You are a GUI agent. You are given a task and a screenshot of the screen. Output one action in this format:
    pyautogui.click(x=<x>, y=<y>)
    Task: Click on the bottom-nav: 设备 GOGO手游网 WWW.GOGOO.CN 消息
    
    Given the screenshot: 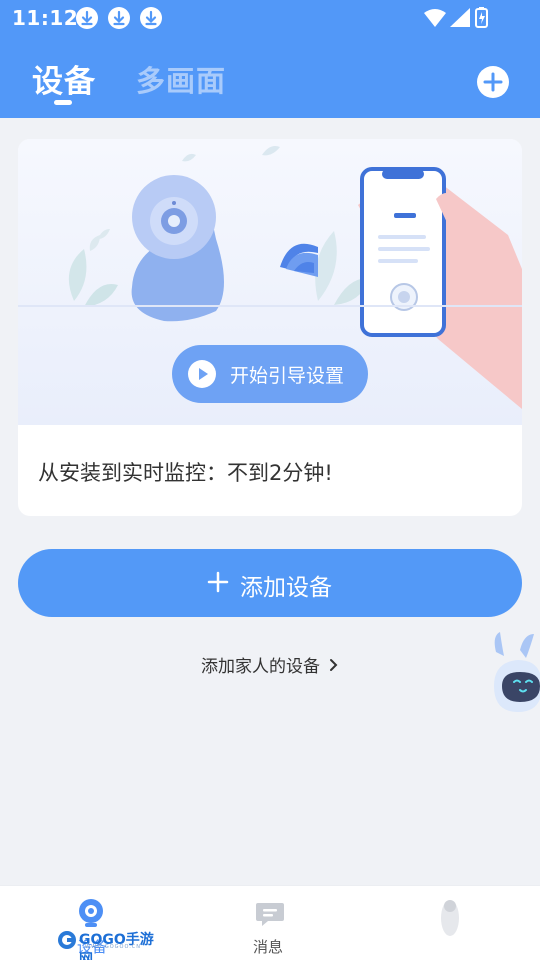 What is the action you would take?
    pyautogui.click(x=270, y=922)
    